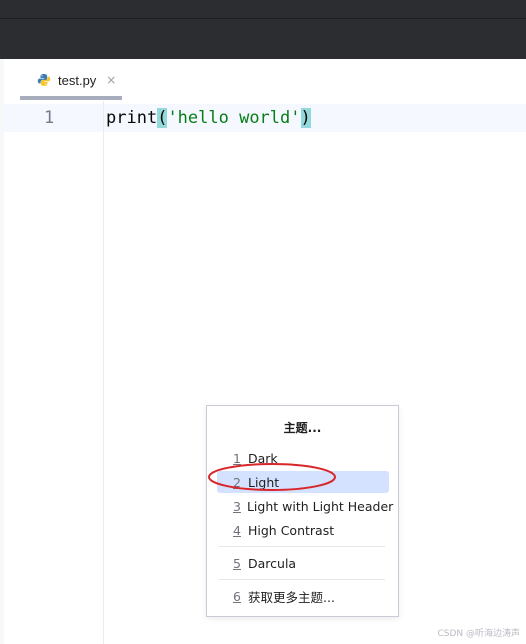  I want to click on main-toolbar, so click(263, 39).